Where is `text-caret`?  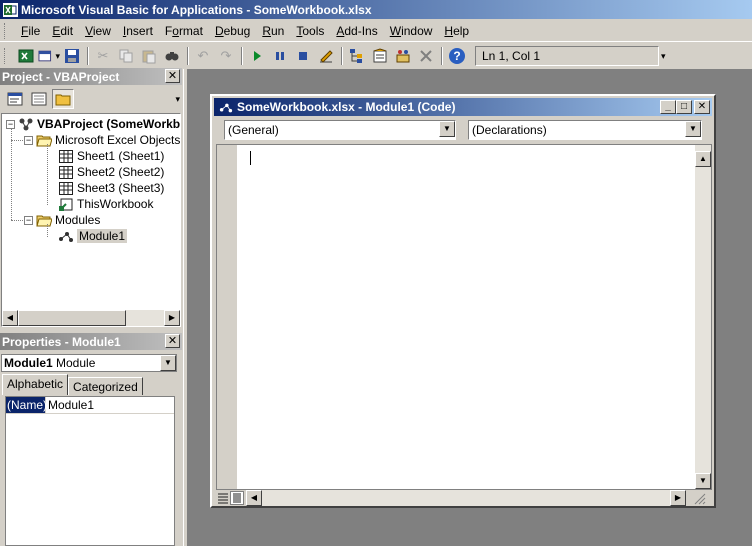
text-caret is located at coordinates (250, 158).